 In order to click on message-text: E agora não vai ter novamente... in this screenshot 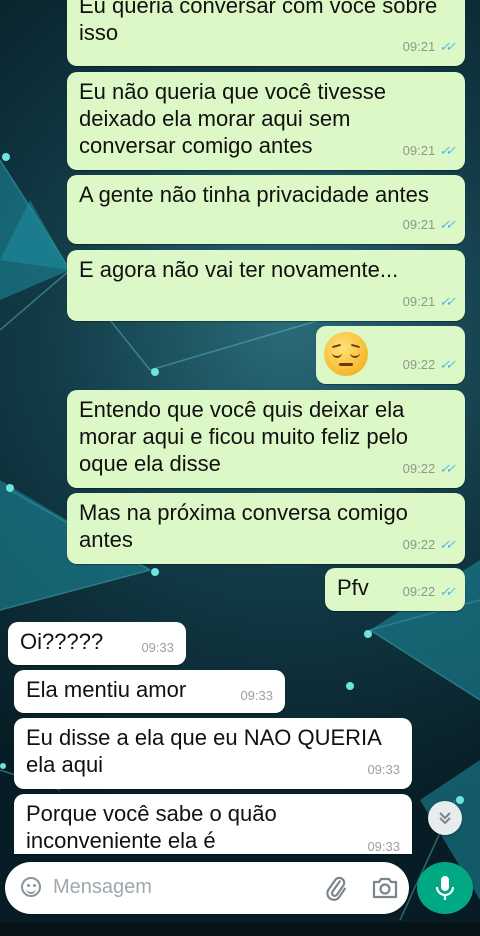, I will do `click(239, 269)`.